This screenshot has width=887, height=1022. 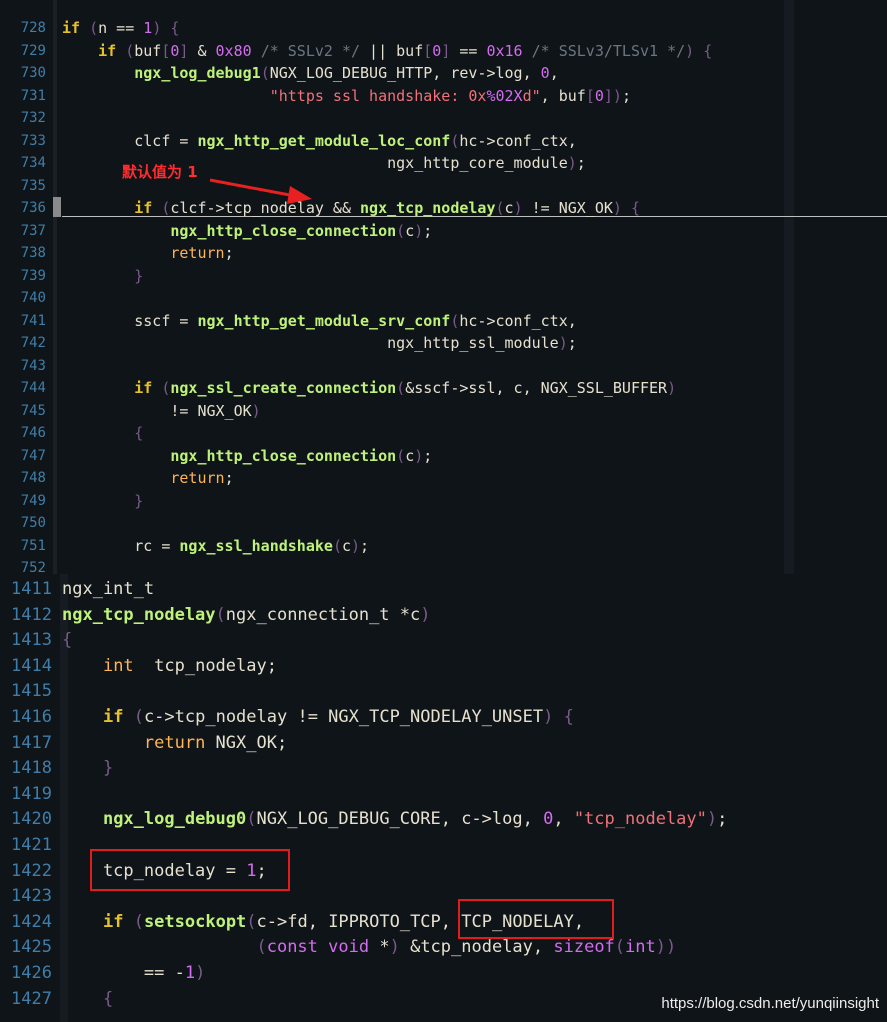 I want to click on code-token: }, so click(x=108, y=768).